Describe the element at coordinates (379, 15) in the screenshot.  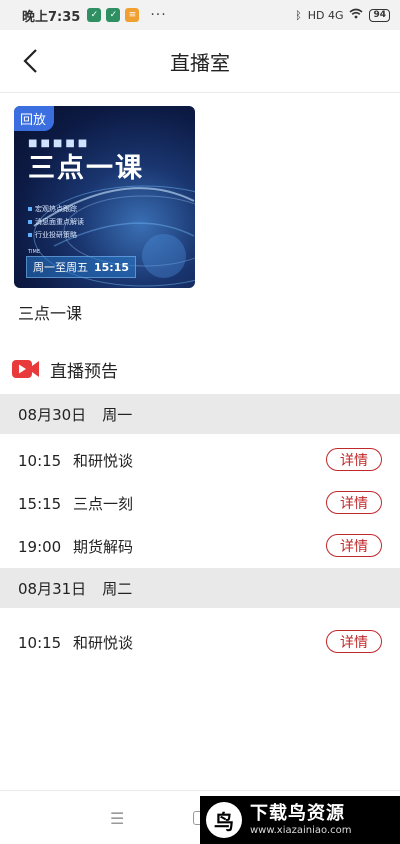
I see `battery-indicator: 94` at that location.